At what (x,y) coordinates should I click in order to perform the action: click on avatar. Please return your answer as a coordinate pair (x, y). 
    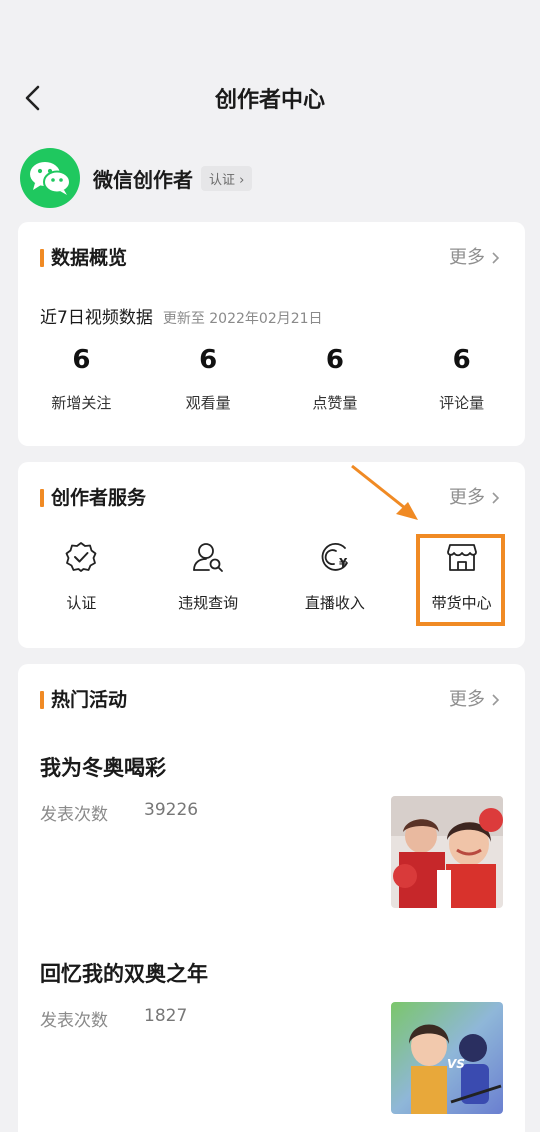
    Looking at the image, I should click on (50, 178).